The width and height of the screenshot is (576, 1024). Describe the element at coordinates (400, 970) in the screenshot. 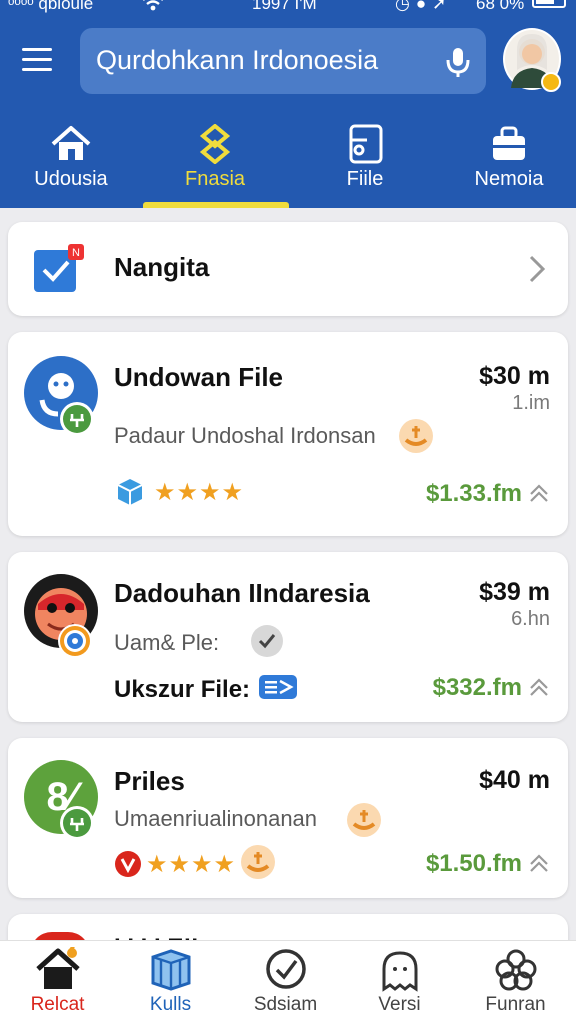

I see `ghost-icon` at that location.